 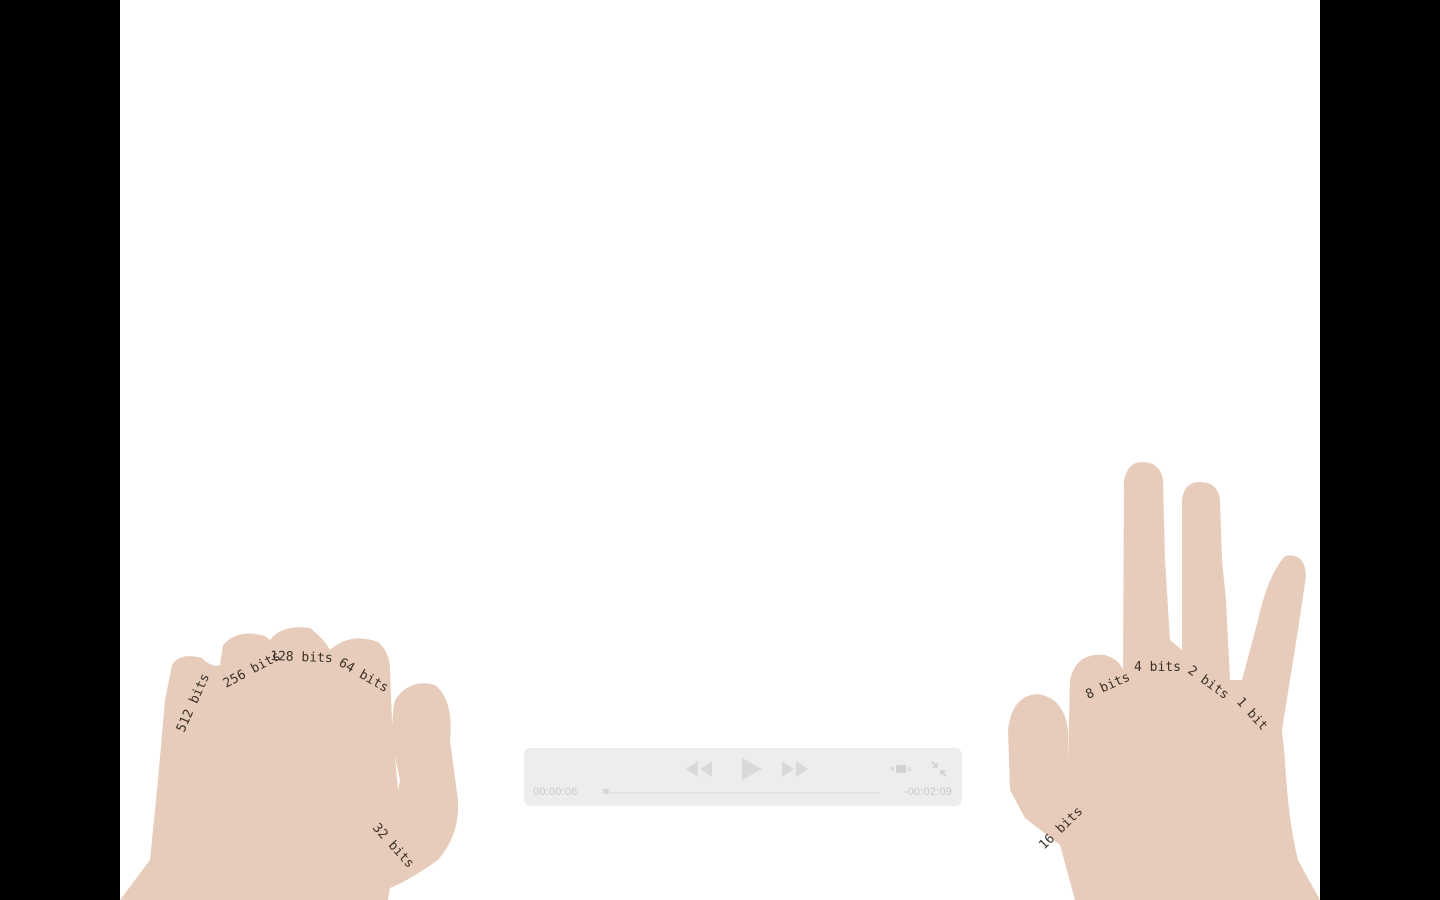 I want to click on play-button, so click(x=751, y=769).